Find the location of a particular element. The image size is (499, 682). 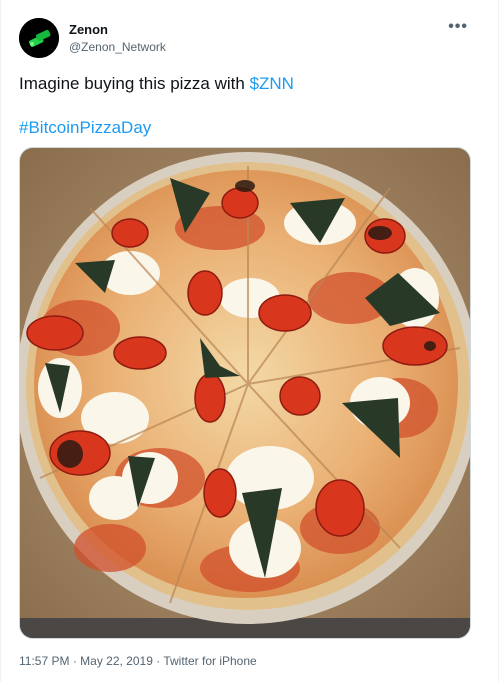

cashtag-link: $ZNN is located at coordinates (272, 83).